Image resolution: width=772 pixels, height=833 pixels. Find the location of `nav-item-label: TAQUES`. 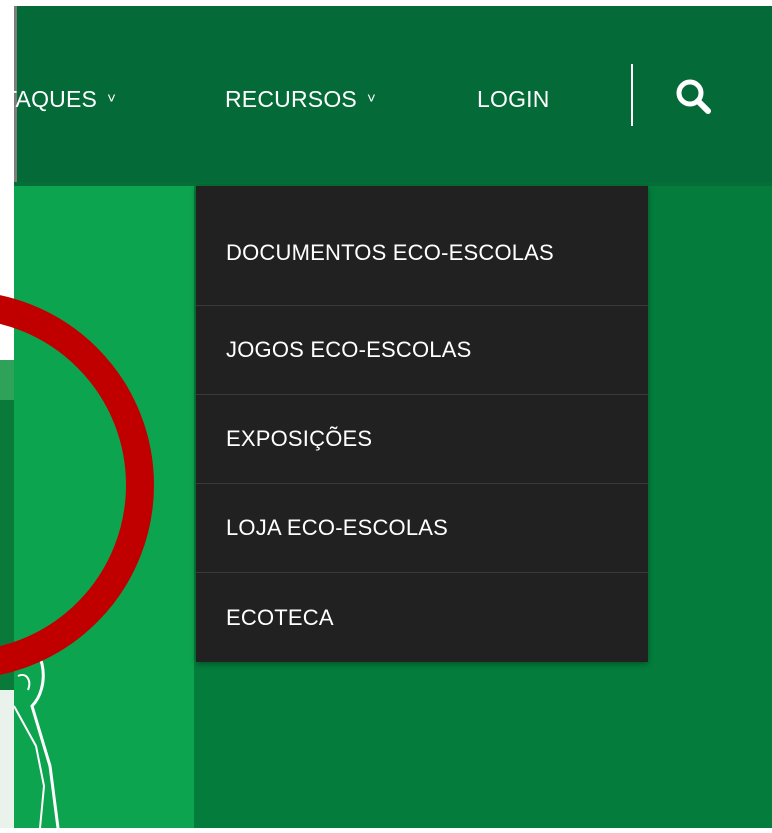

nav-item-label: TAQUES is located at coordinates (50, 99).